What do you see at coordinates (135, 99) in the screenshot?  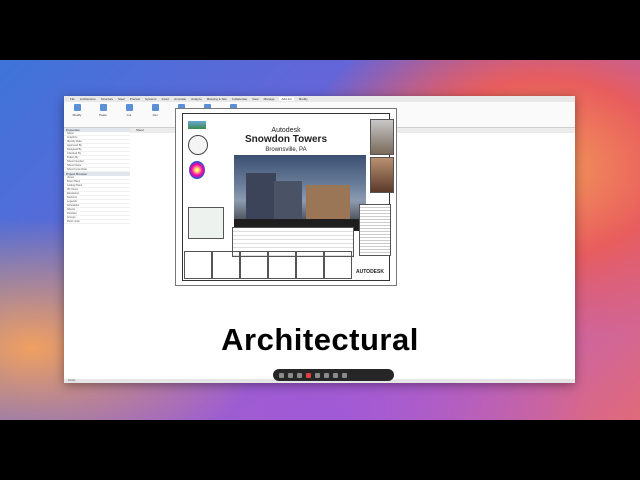 I see `tab-precast: Precast` at bounding box center [135, 99].